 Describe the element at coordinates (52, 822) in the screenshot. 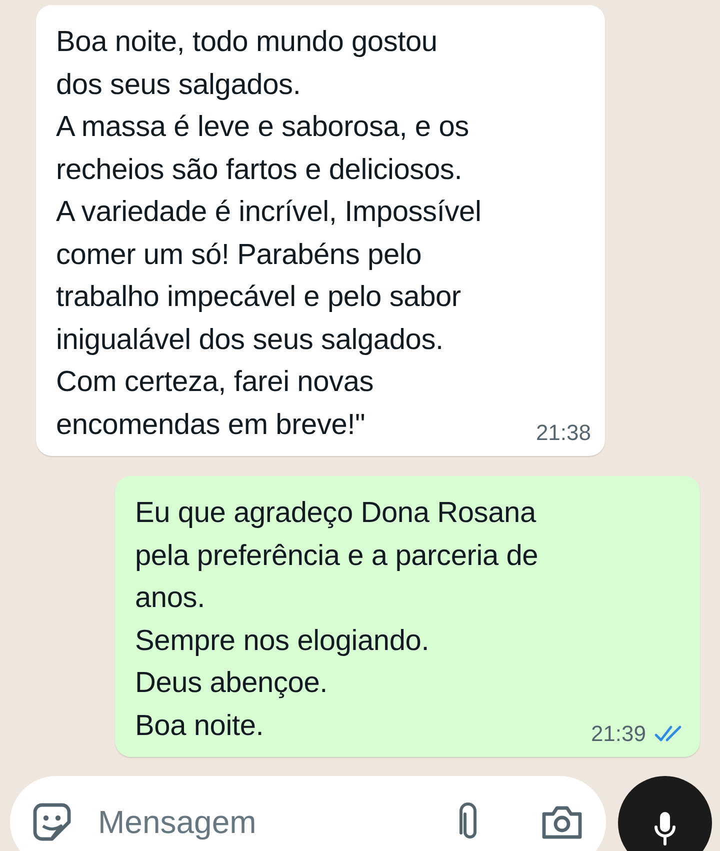

I see `sticker-icon` at that location.